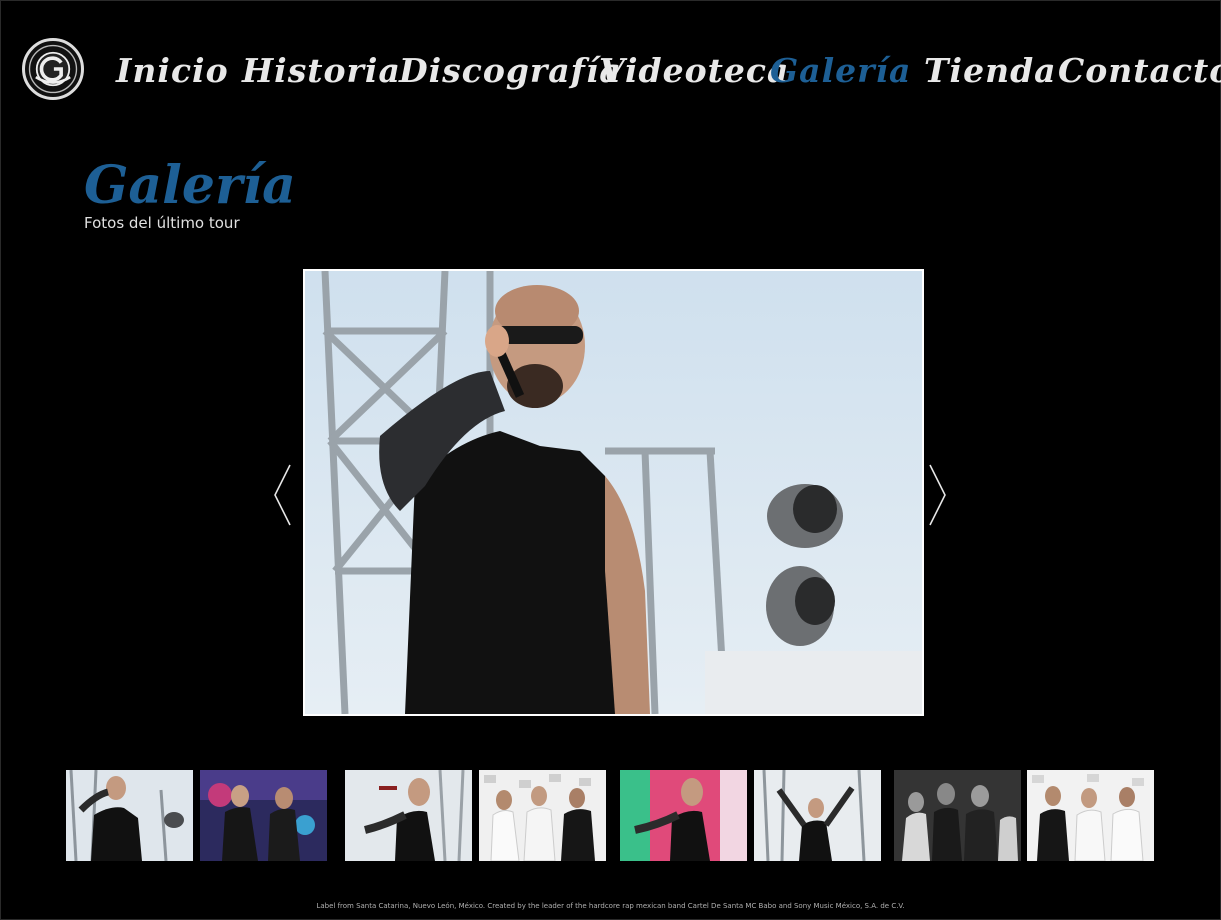 This screenshot has width=1221, height=920. What do you see at coordinates (694, 71) in the screenshot?
I see `nav-item-videoteca: Videoteca` at bounding box center [694, 71].